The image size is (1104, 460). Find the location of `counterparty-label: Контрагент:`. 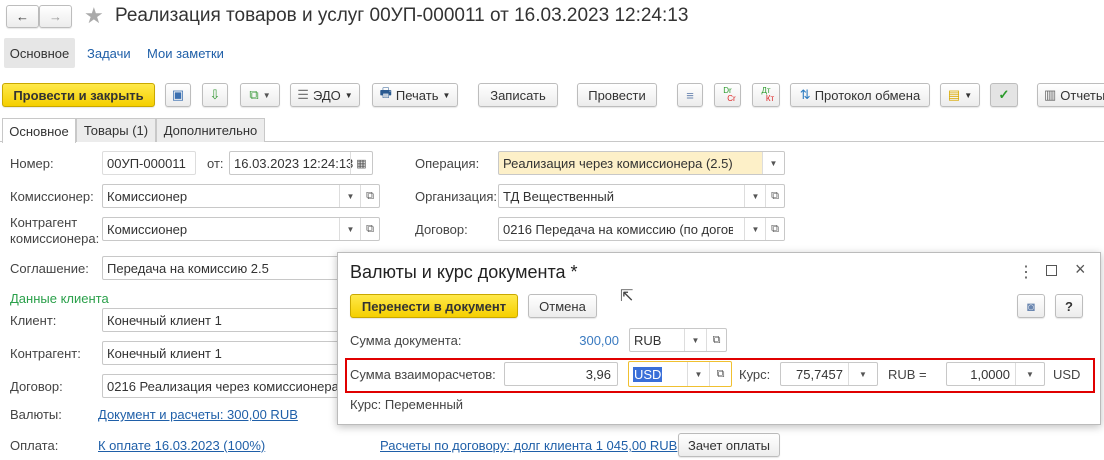

counterparty-label: Контрагент: is located at coordinates (45, 353).